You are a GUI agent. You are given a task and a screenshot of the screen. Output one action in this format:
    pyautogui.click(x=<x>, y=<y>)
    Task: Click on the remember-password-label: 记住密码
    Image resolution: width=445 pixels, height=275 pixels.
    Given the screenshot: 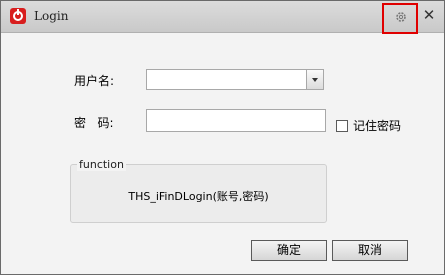 What is the action you would take?
    pyautogui.click(x=377, y=125)
    